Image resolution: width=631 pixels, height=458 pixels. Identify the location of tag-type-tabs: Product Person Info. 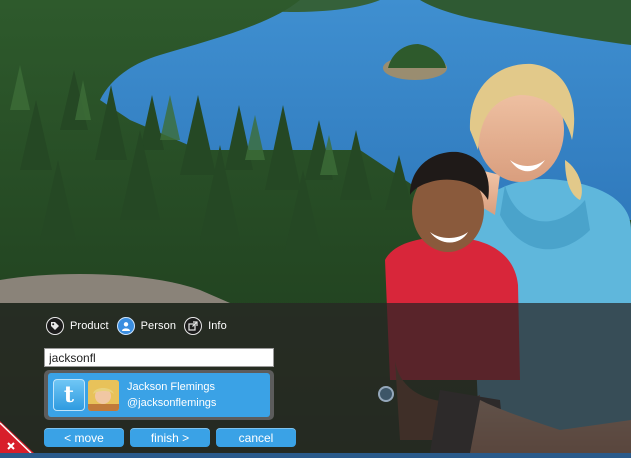
(140, 326).